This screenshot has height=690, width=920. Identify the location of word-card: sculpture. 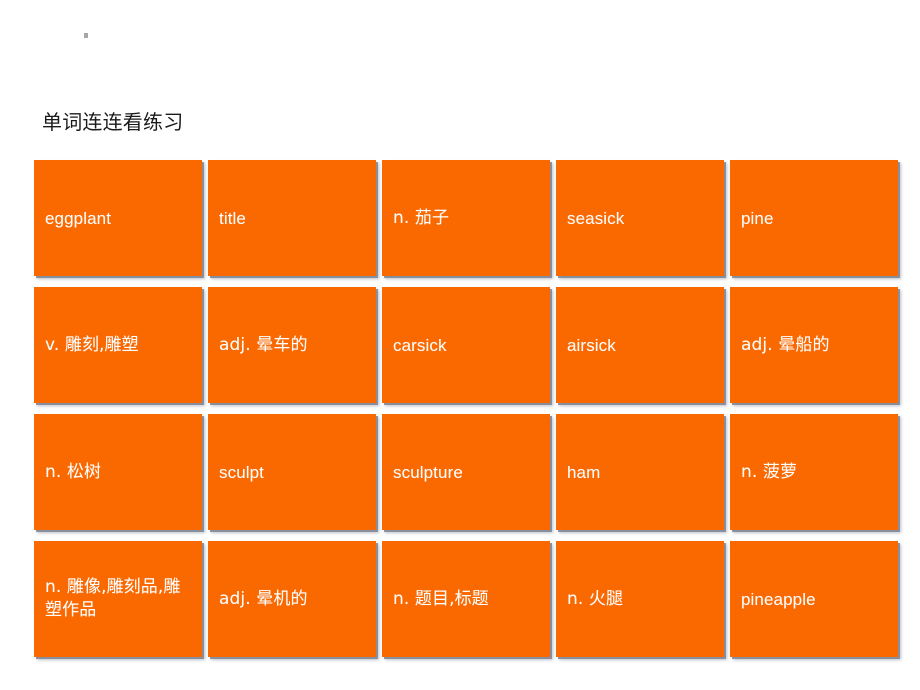
(466, 472).